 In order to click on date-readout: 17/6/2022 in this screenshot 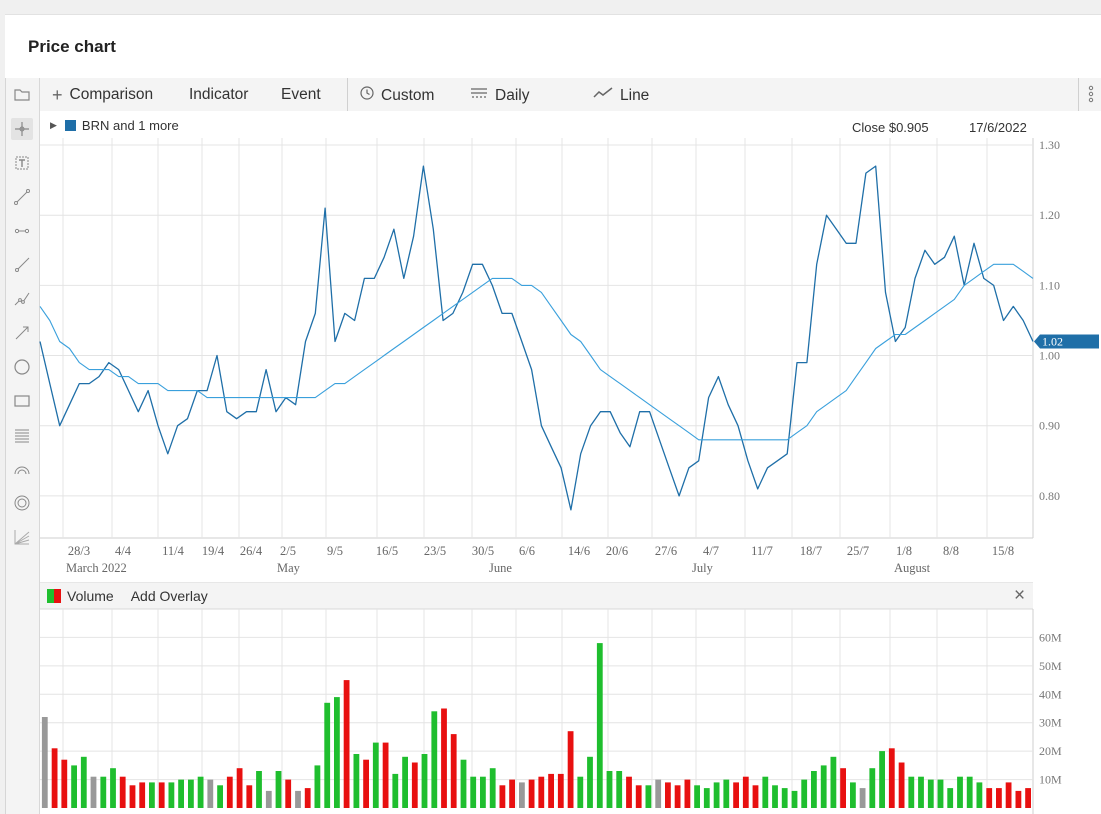, I will do `click(998, 127)`.